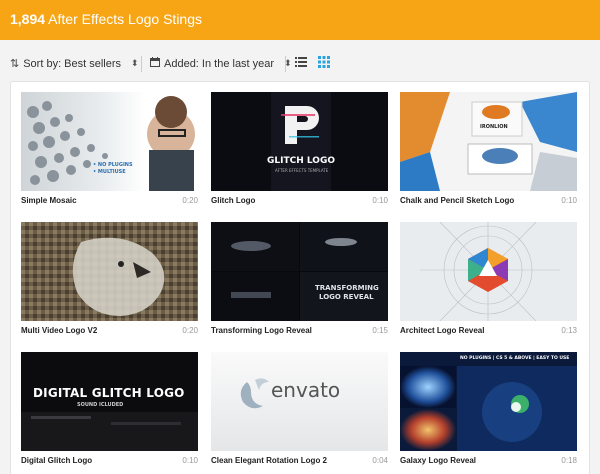 The width and height of the screenshot is (600, 474). What do you see at coordinates (494, 127) in the screenshot?
I see `thumb-logo-text: IRONLION` at bounding box center [494, 127].